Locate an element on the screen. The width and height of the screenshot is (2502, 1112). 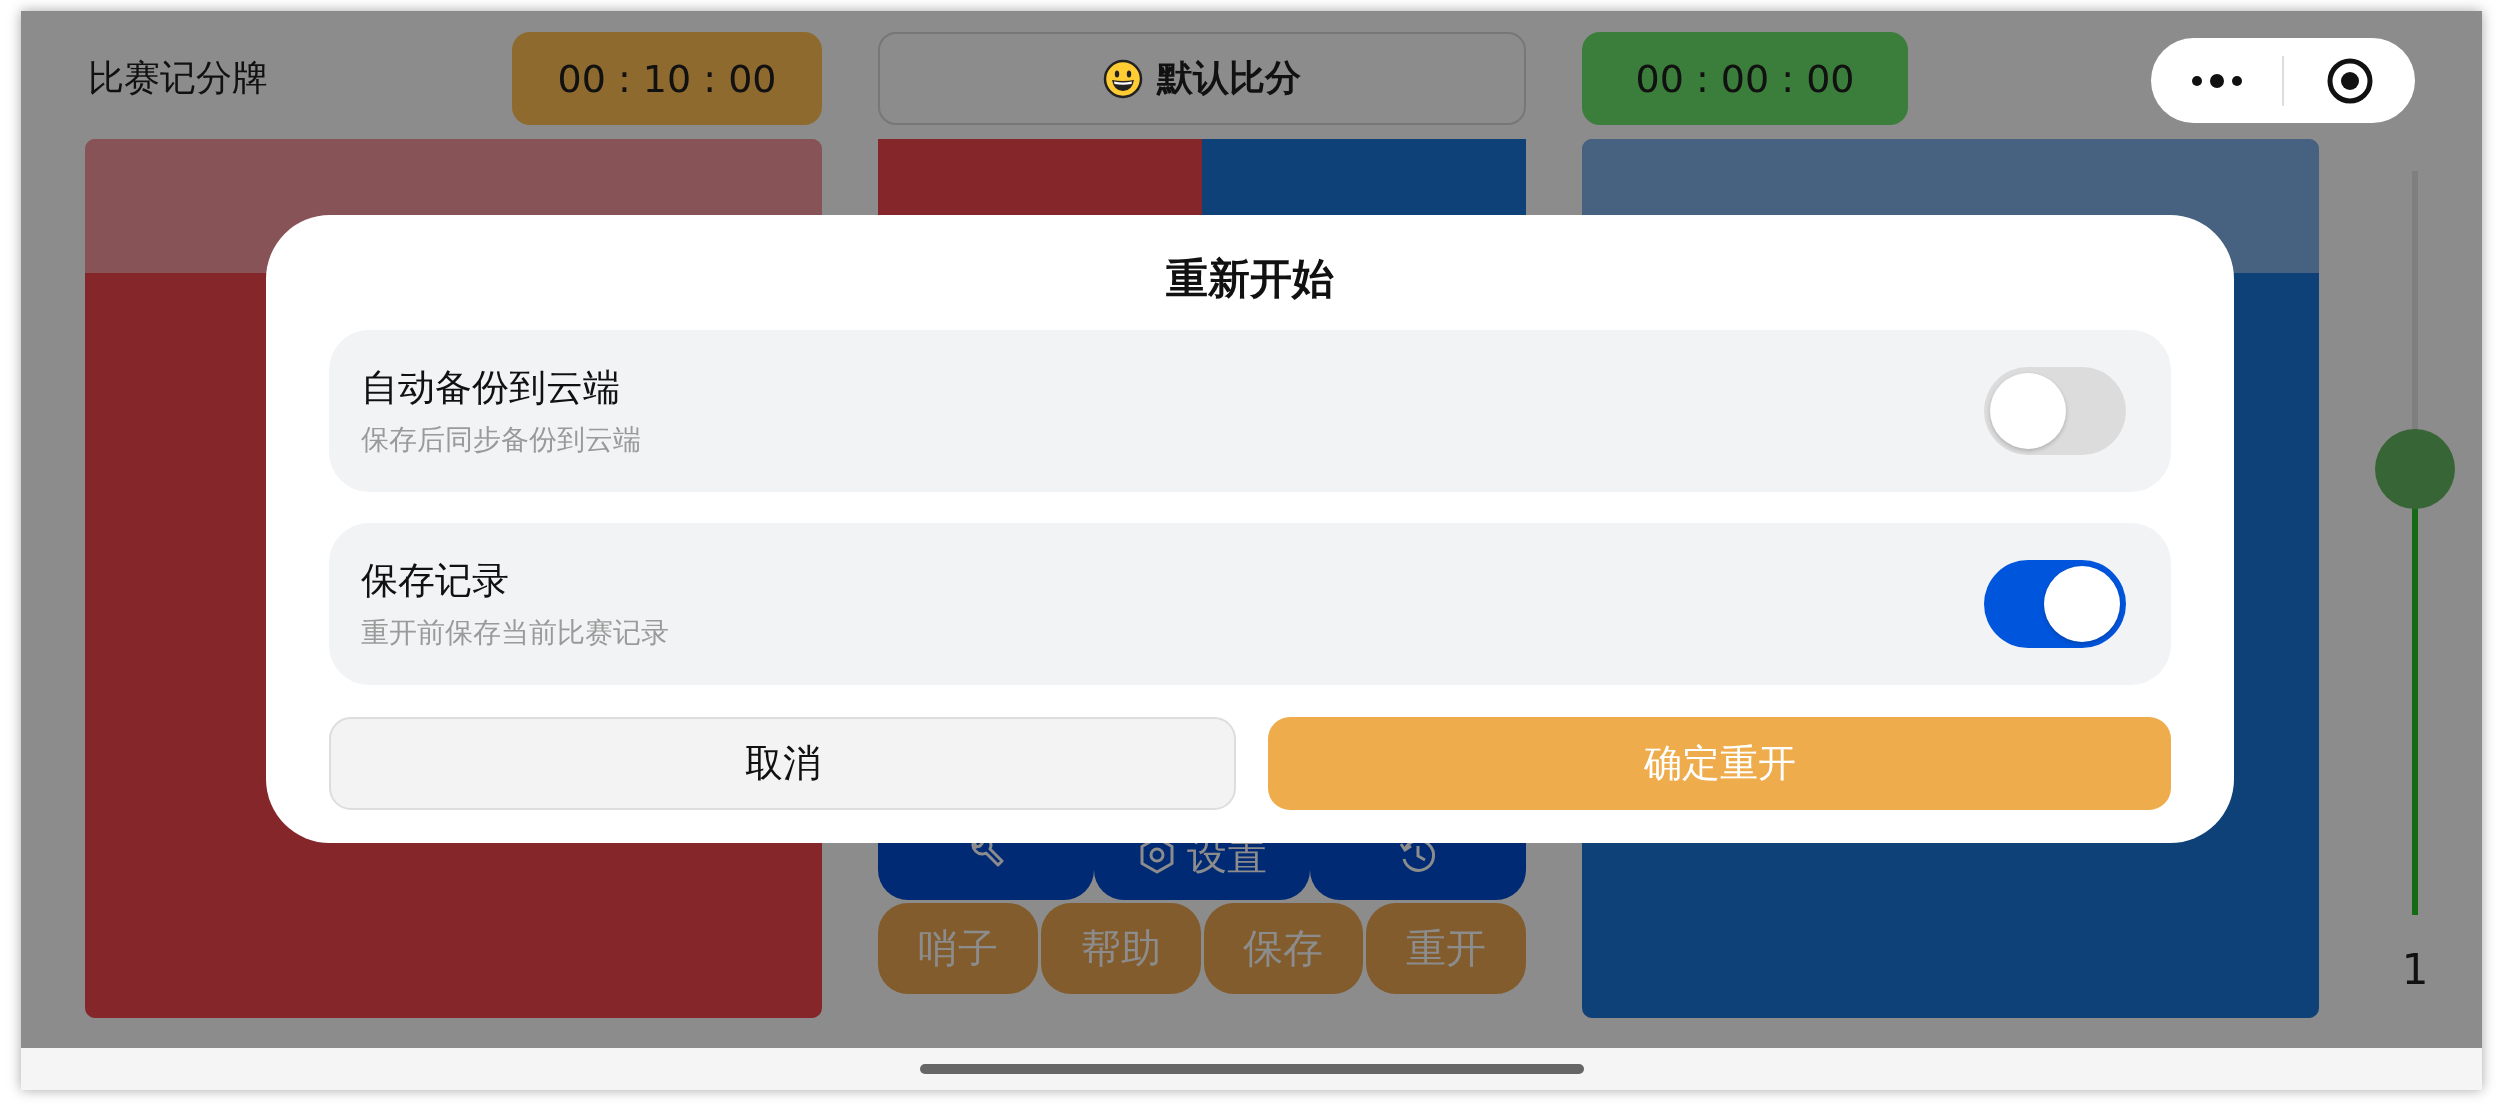
dialog-title: 重新开始 is located at coordinates (1250, 278).